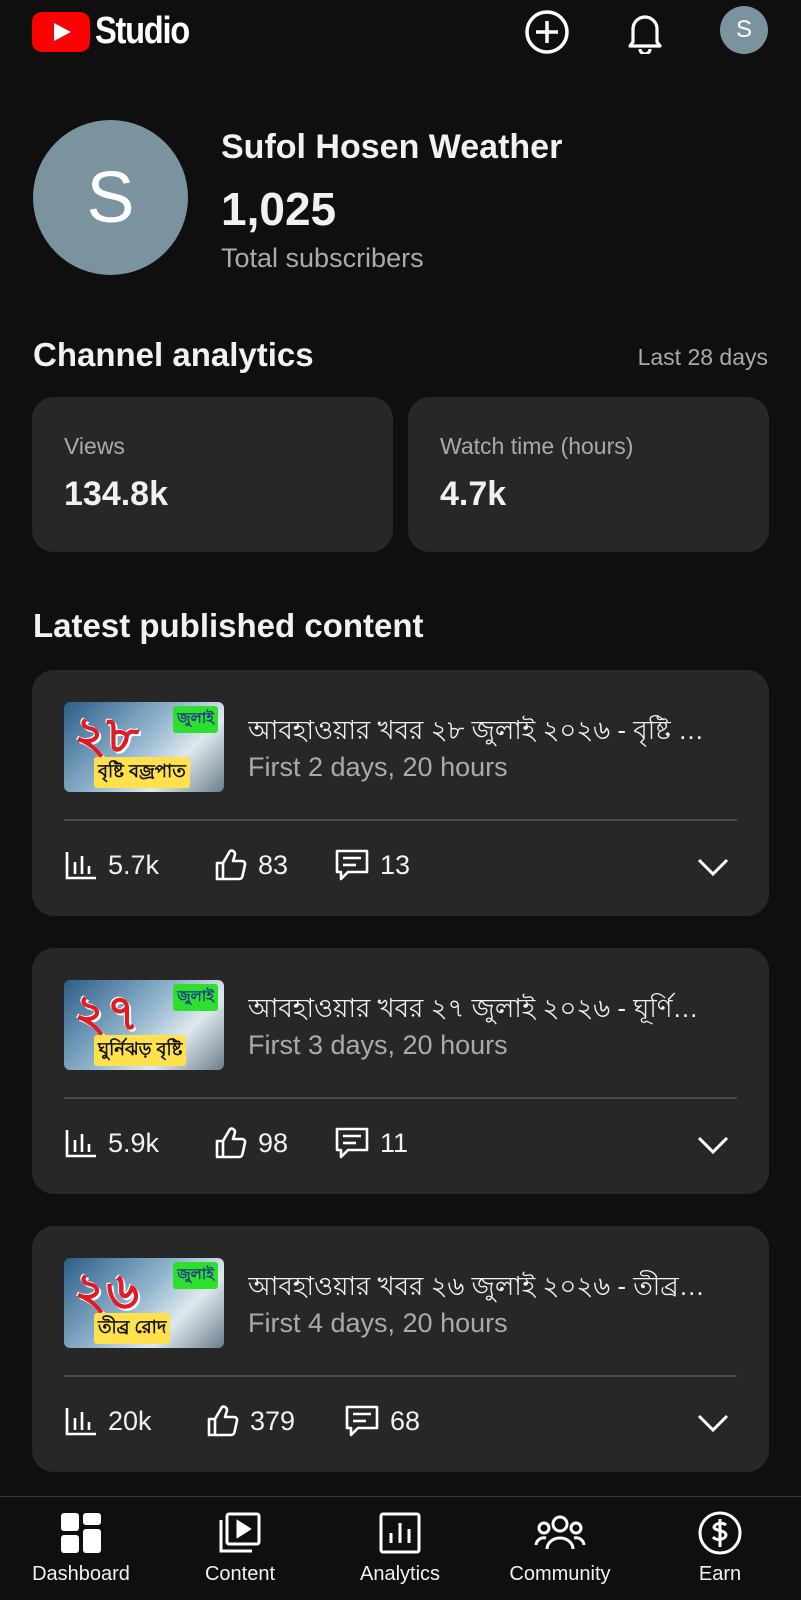  Describe the element at coordinates (144, 1303) in the screenshot. I see `video-thumbnail: ২৬ জুলাই তীব্র রোদ` at that location.